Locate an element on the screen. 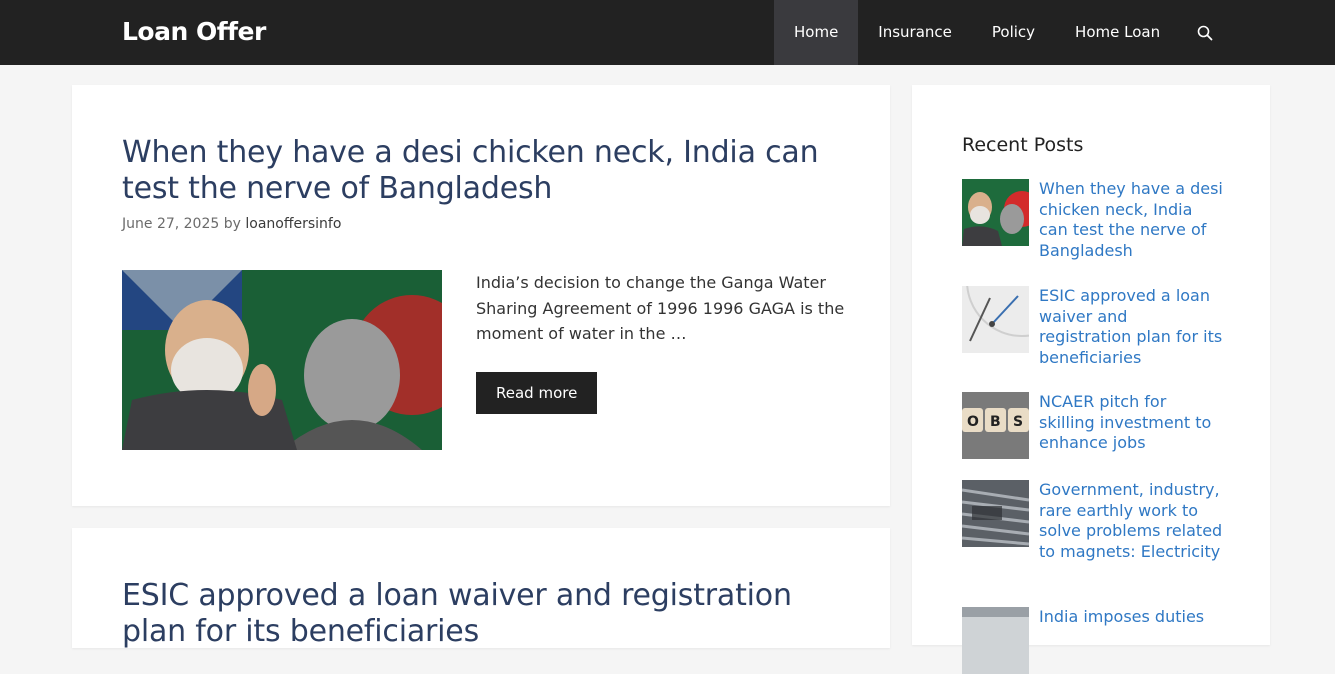 The width and height of the screenshot is (1335, 674). post-meta: June 27, 2025 by loanoffersinfo is located at coordinates (231, 224).